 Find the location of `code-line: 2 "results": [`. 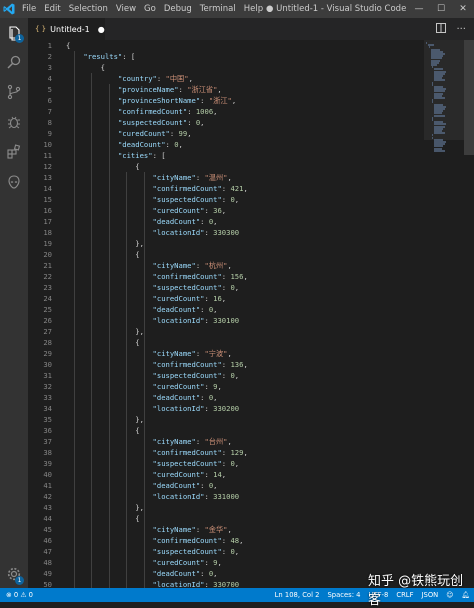

code-line: 2 "results": [ is located at coordinates (248, 56).